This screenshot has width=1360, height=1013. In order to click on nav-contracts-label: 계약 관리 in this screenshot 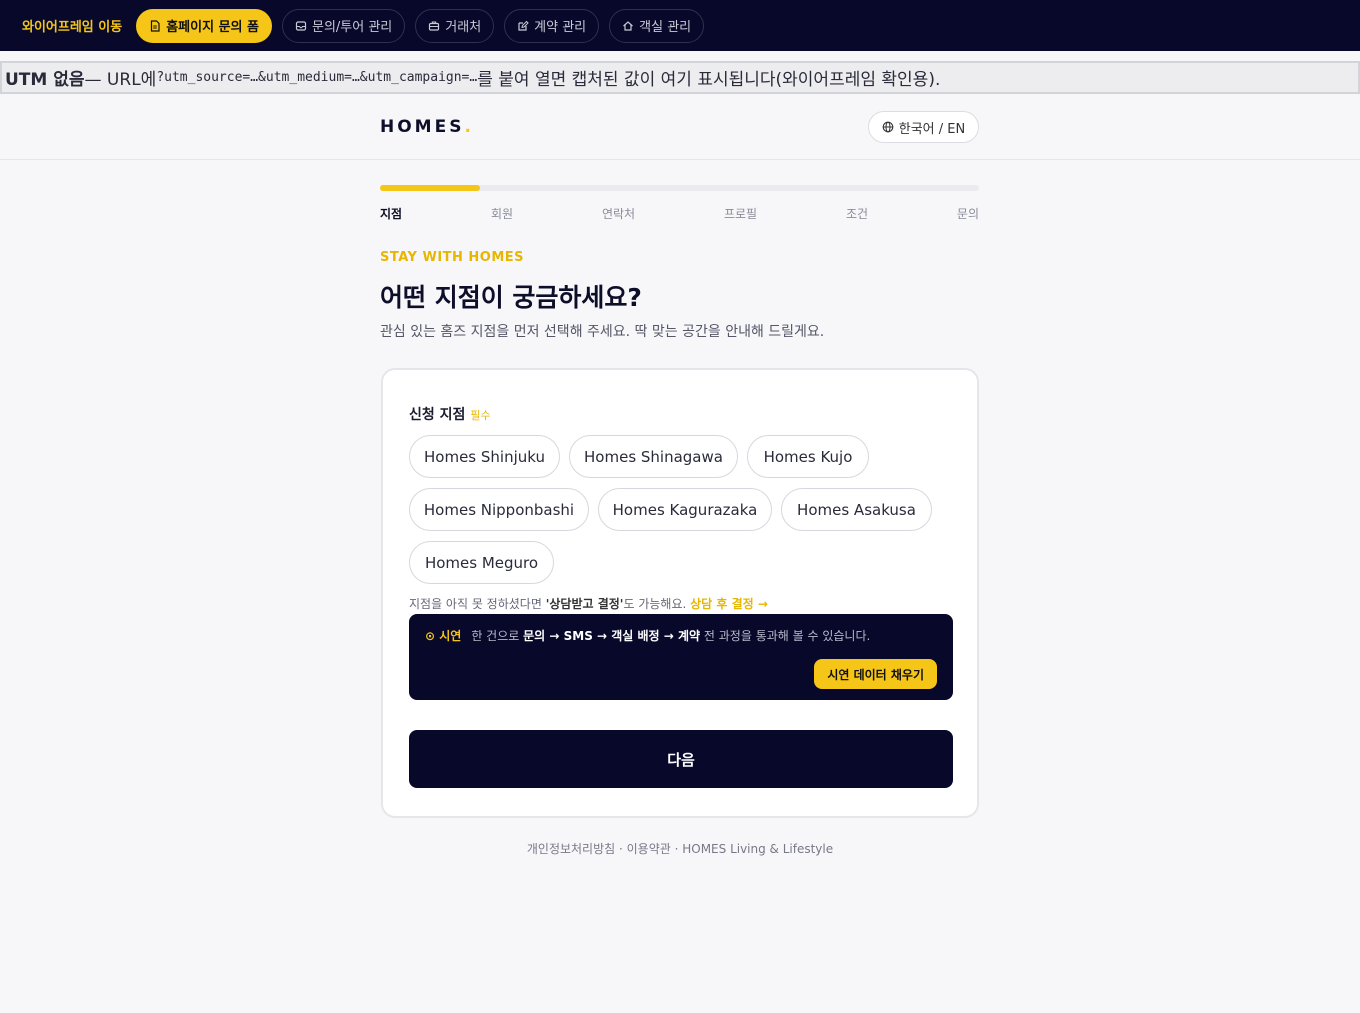, I will do `click(560, 27)`.